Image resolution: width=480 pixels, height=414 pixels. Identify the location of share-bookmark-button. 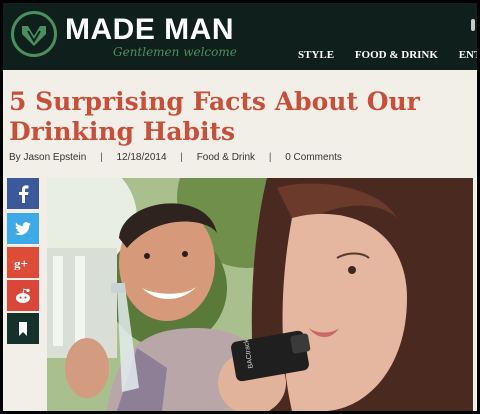
(23, 328).